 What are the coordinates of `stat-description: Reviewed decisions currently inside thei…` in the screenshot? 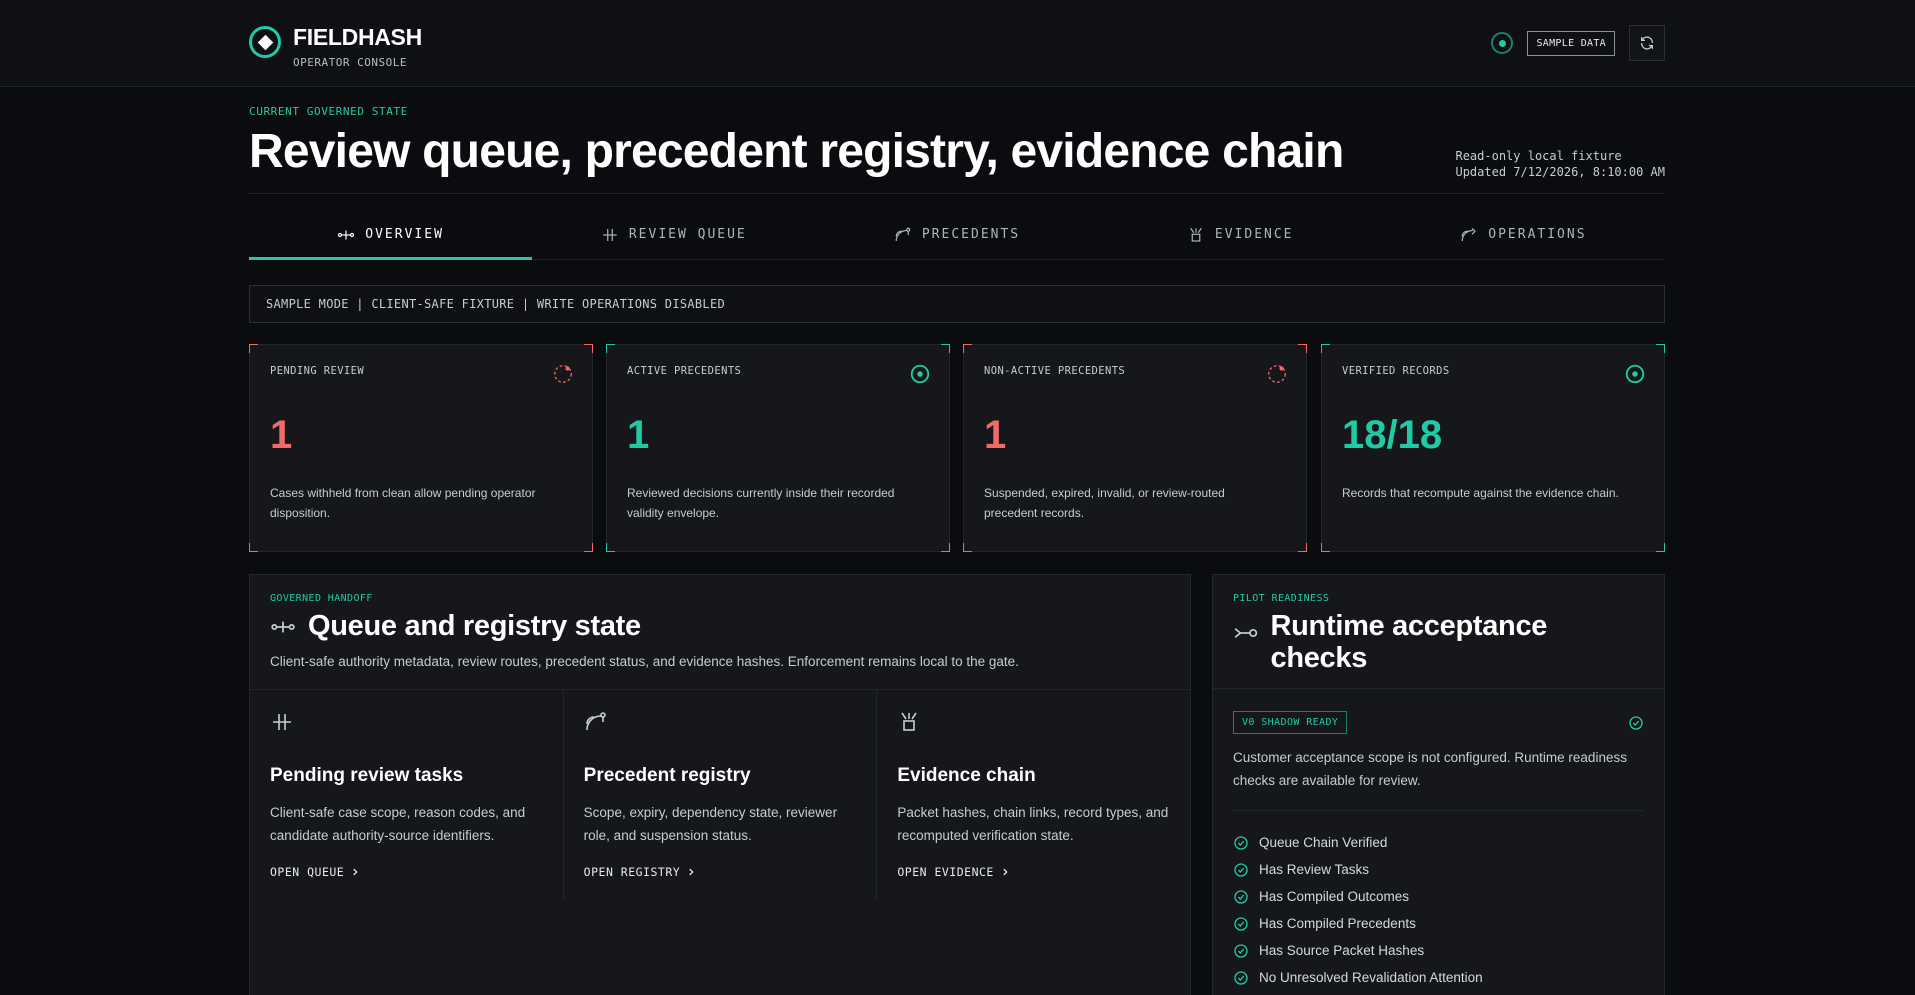 It's located at (761, 503).